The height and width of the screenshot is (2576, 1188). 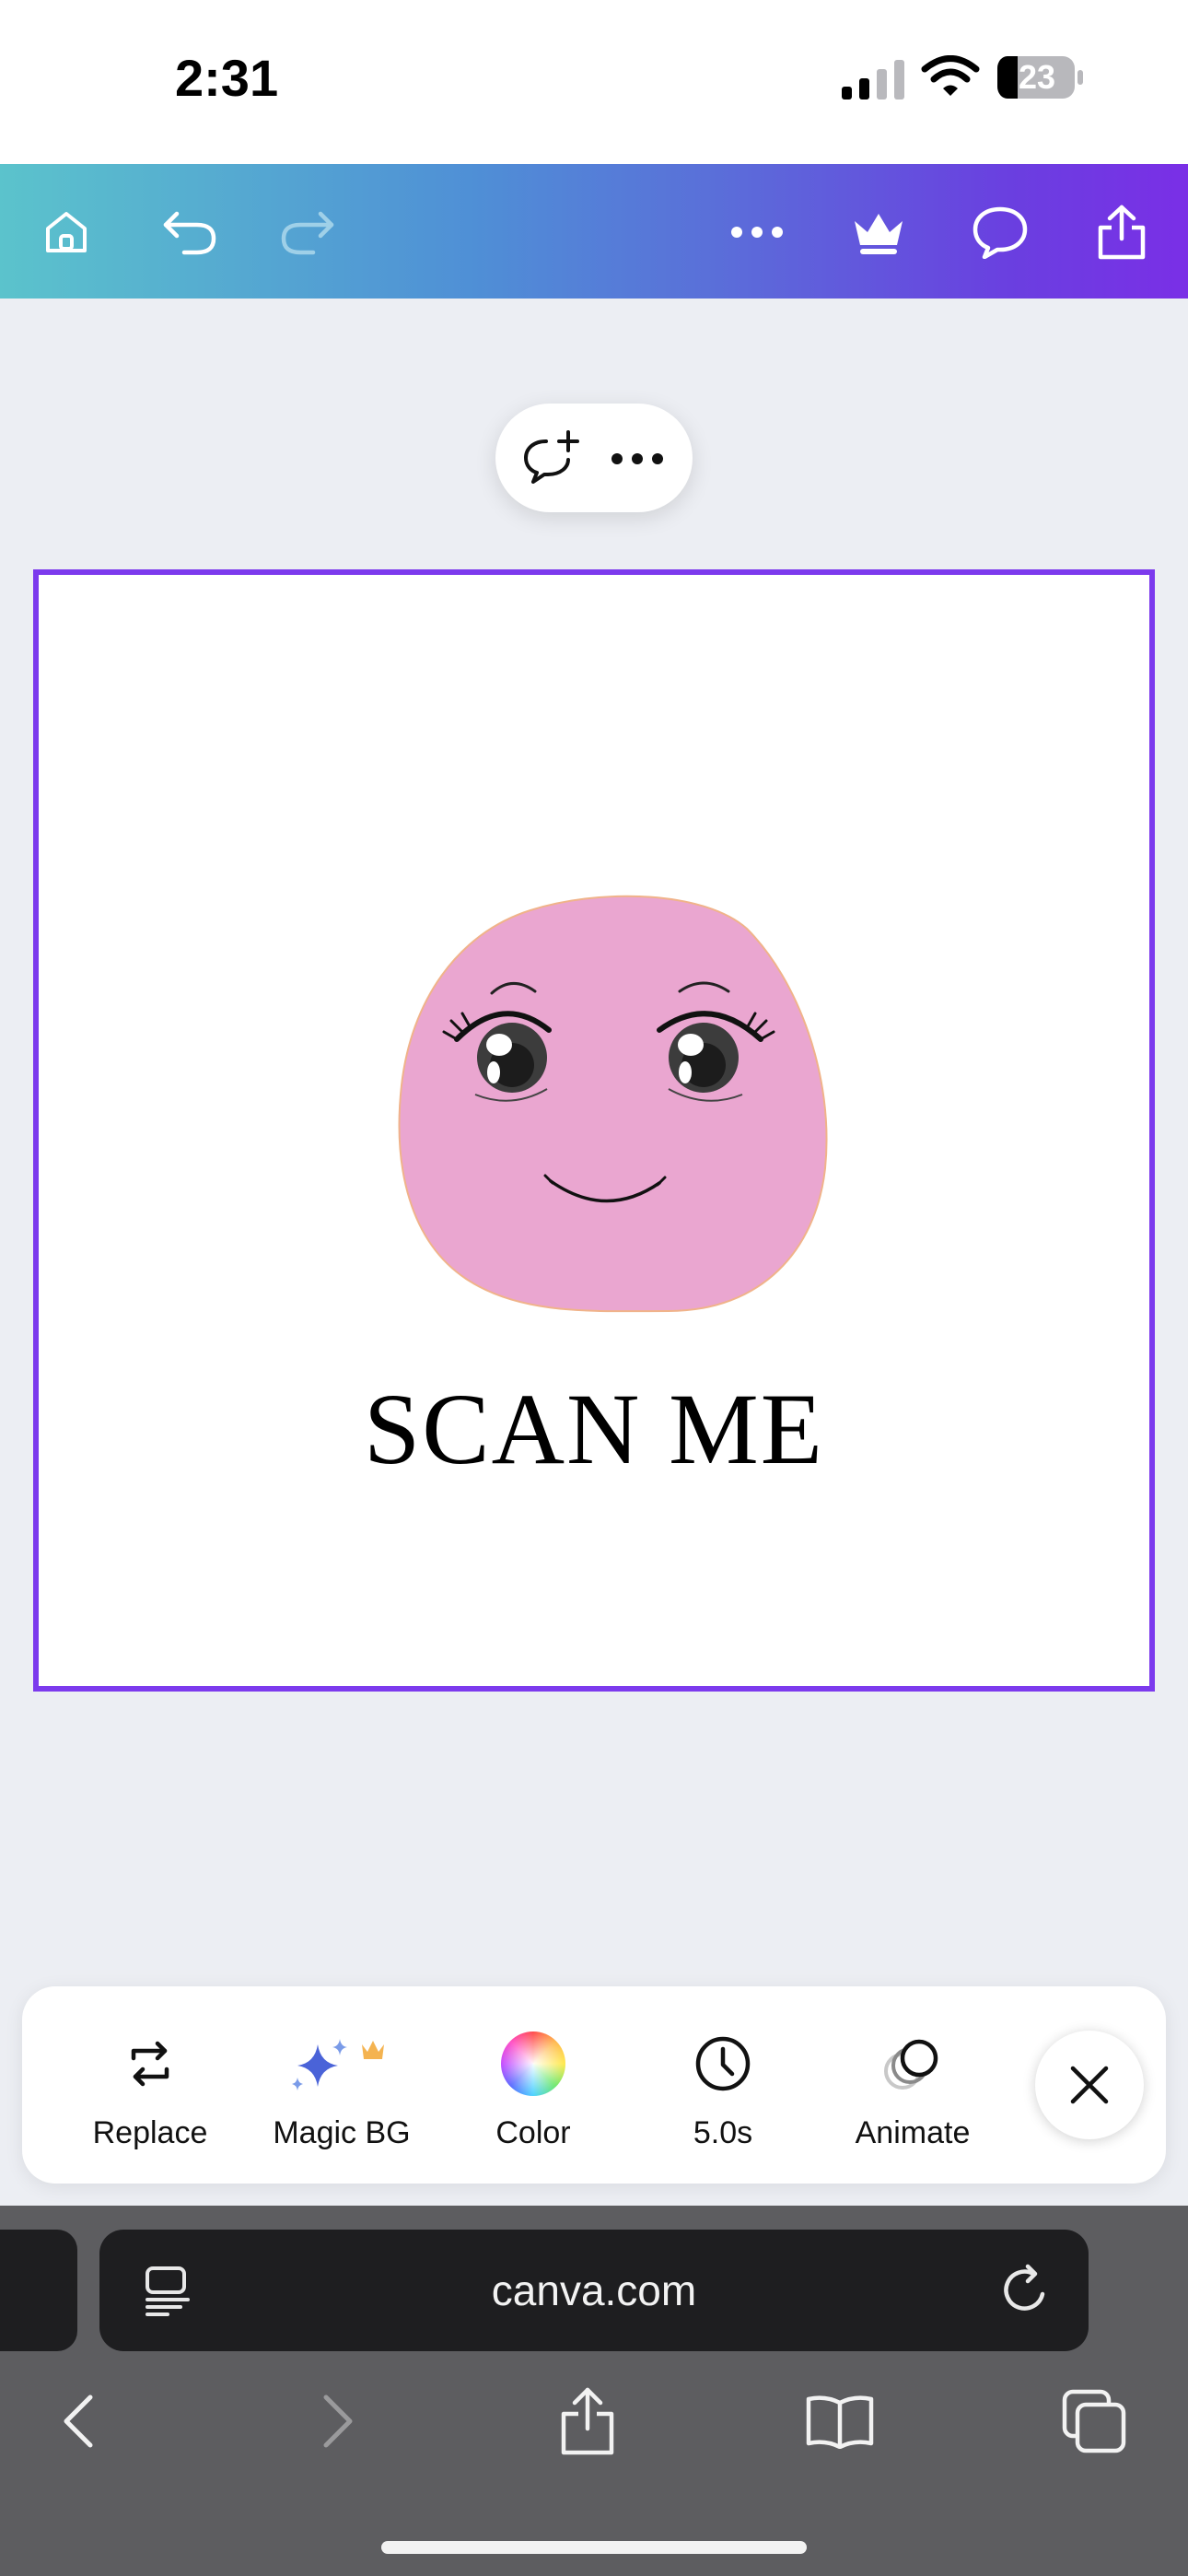 I want to click on scan-me-text: SCAN ME, so click(x=594, y=1429).